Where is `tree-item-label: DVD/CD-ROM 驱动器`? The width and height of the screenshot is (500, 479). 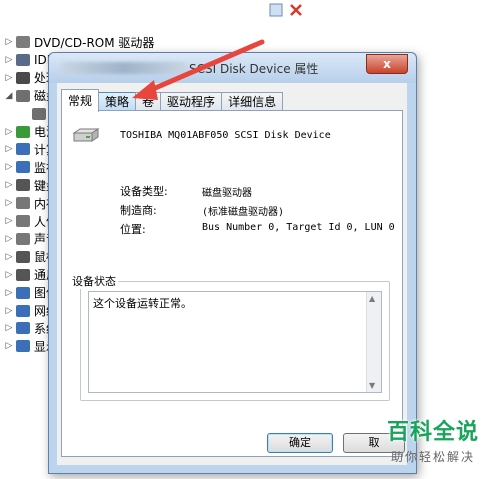 tree-item-label: DVD/CD-ROM 驱动器 is located at coordinates (94, 42).